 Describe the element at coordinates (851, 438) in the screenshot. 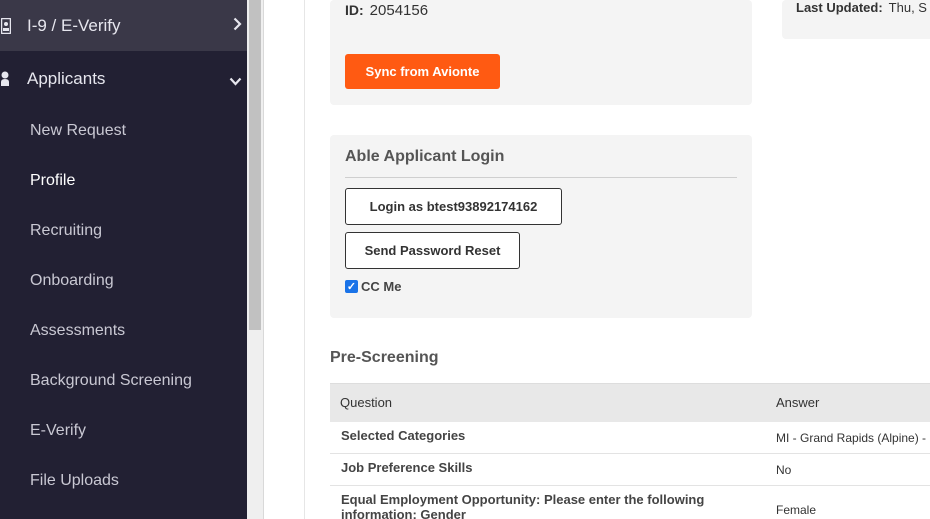

I see `answer-cell: MI - Grand Rapids (Alpine) -` at that location.